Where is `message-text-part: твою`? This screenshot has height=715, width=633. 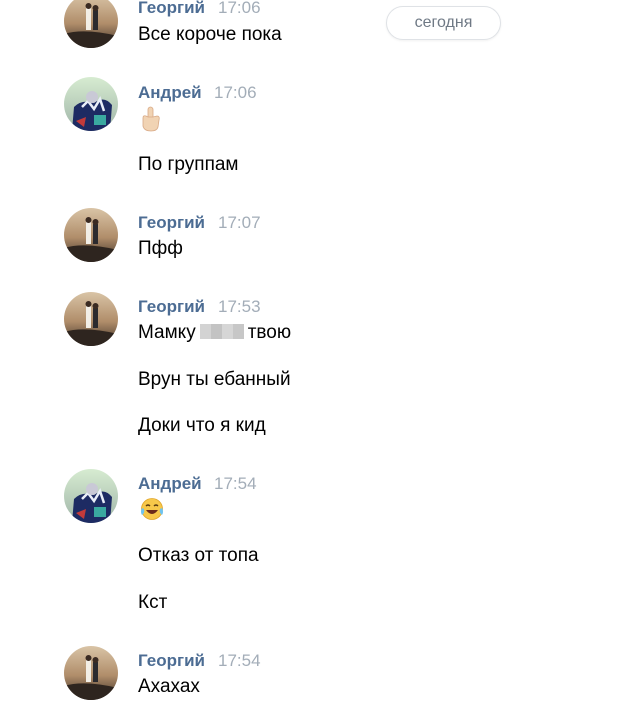
message-text-part: твою is located at coordinates (269, 332).